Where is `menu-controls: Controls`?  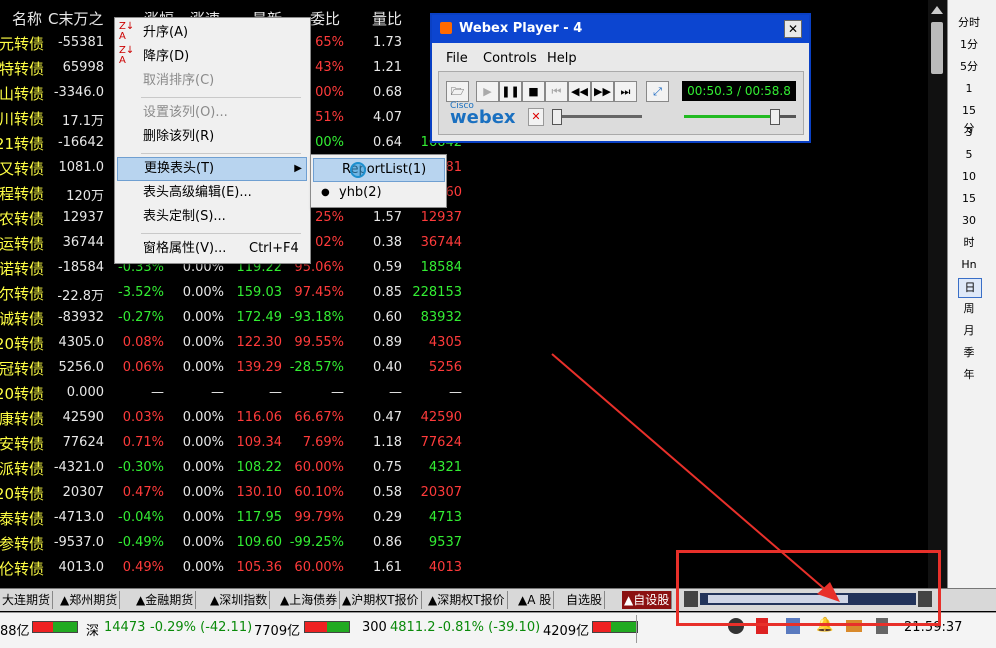
menu-controls: Controls is located at coordinates (510, 58).